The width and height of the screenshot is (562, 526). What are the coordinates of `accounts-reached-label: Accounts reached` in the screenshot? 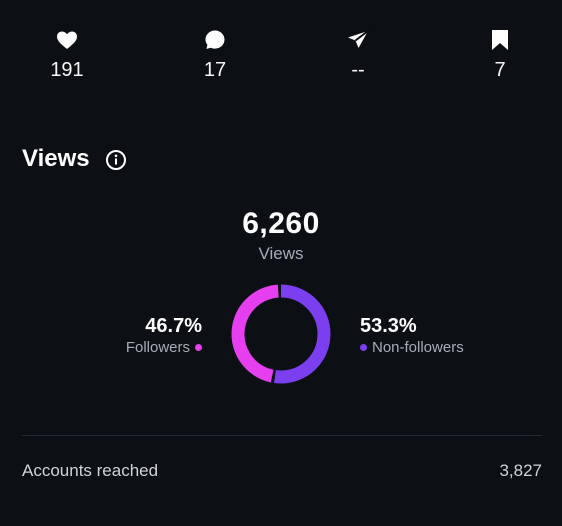 It's located at (90, 470).